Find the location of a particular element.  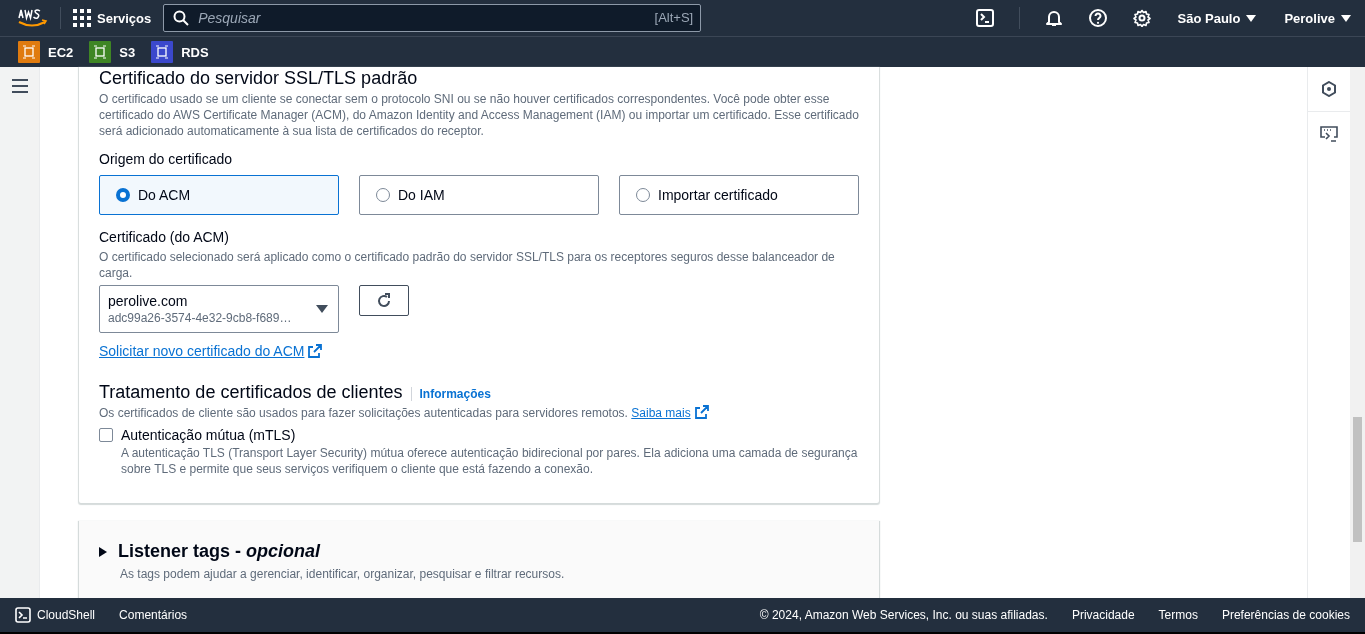

refresh-button is located at coordinates (384, 300).